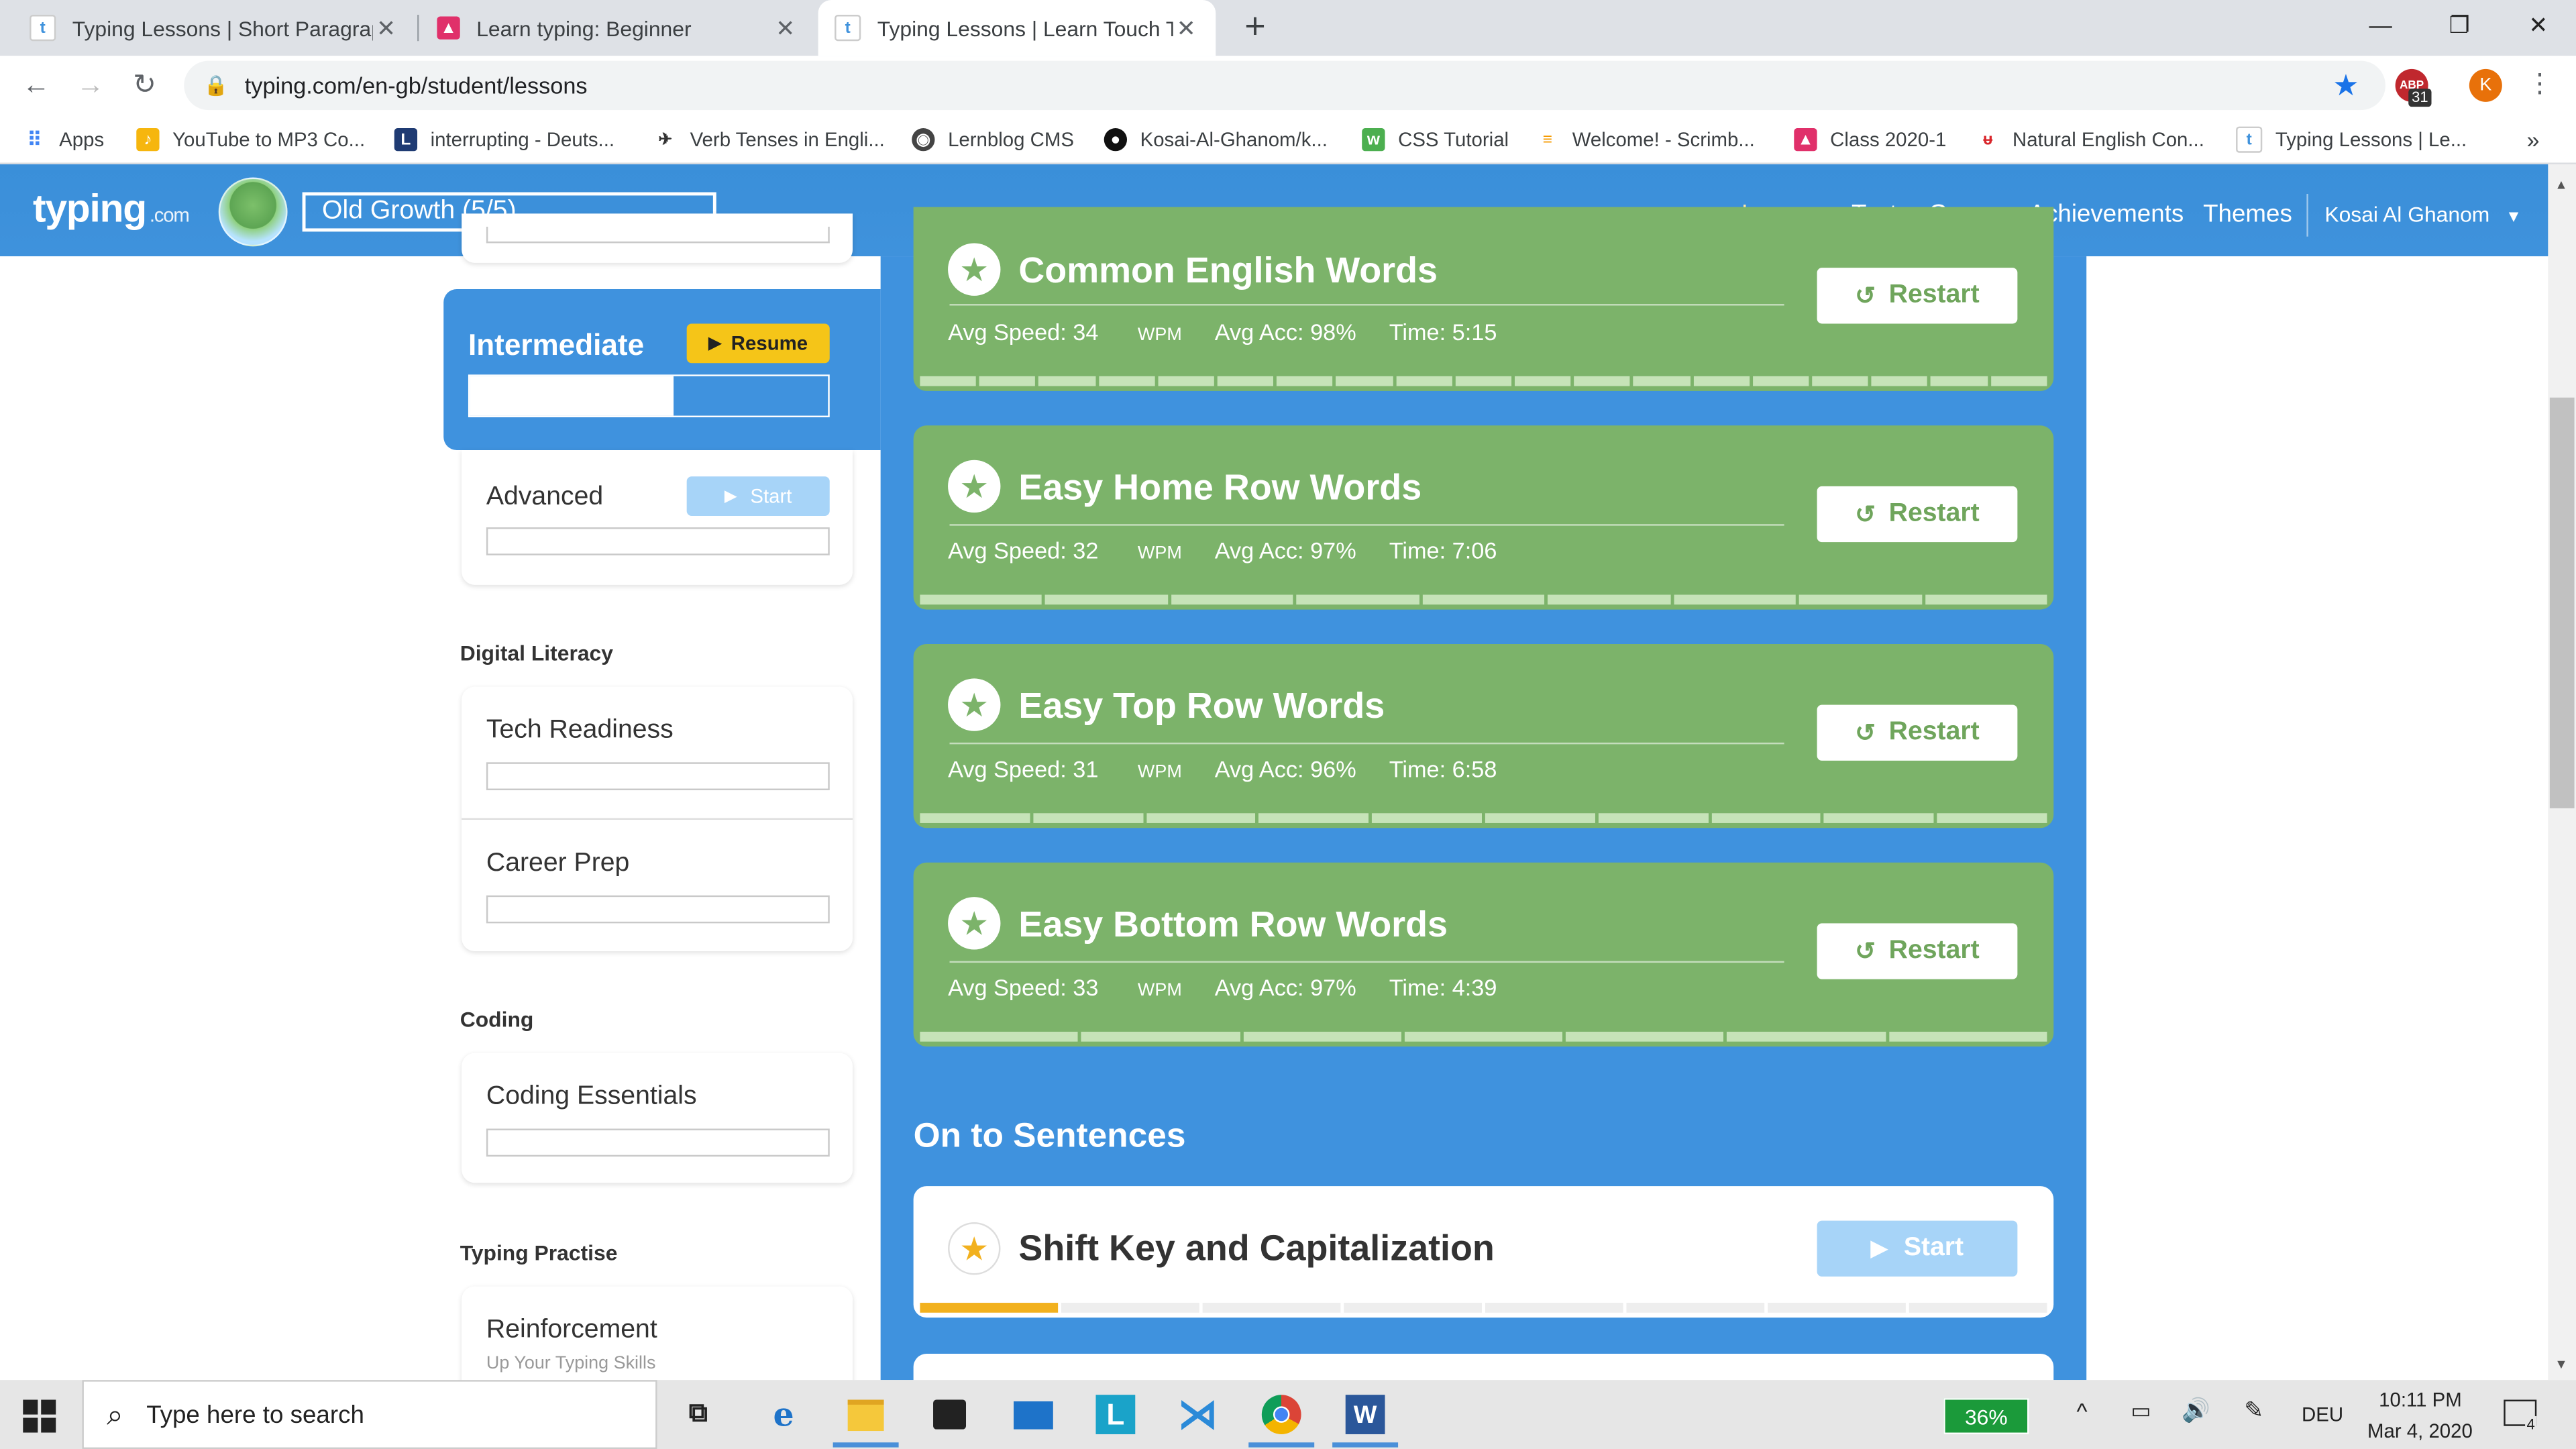 The image size is (2576, 1449). Describe the element at coordinates (974, 269) in the screenshot. I see `star-icon: ★` at that location.